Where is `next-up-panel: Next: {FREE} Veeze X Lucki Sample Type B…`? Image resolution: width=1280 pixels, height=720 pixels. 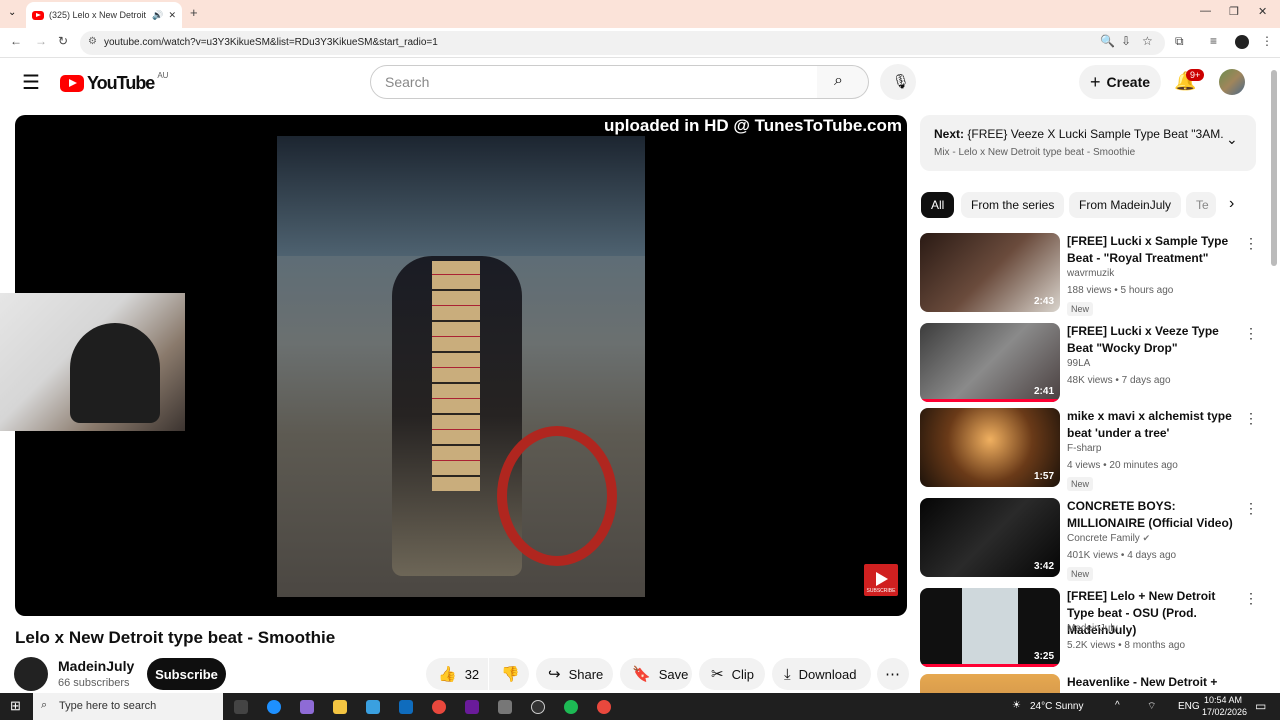
next-up-panel: Next: {FREE} Veeze X Lucki Sample Type B… is located at coordinates (1088, 143).